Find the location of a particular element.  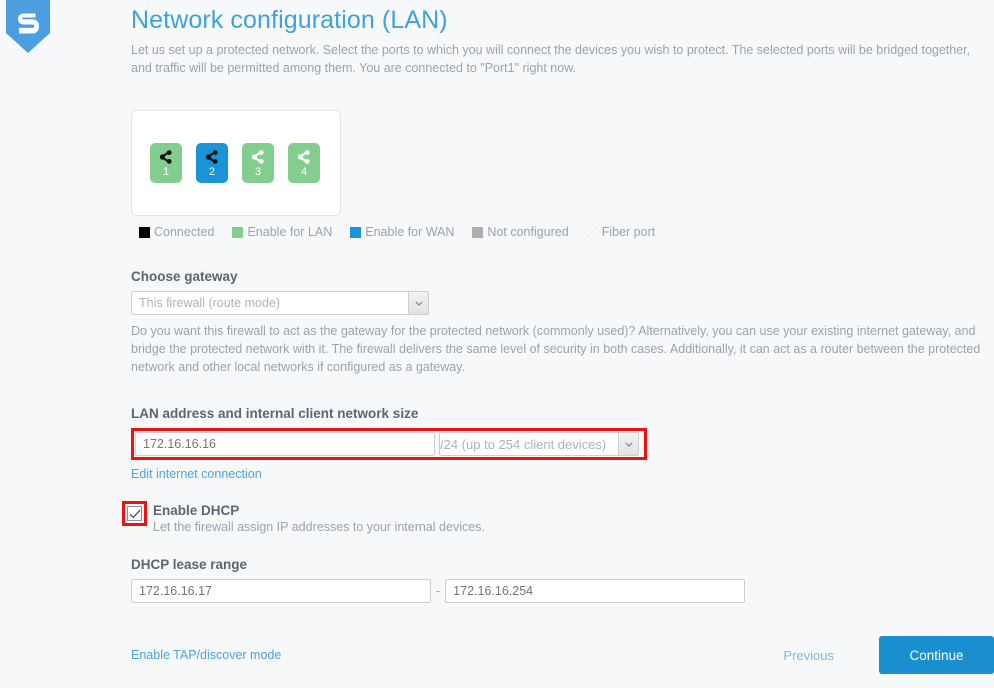

dhcp-lease-range-row: - is located at coordinates (562, 591).